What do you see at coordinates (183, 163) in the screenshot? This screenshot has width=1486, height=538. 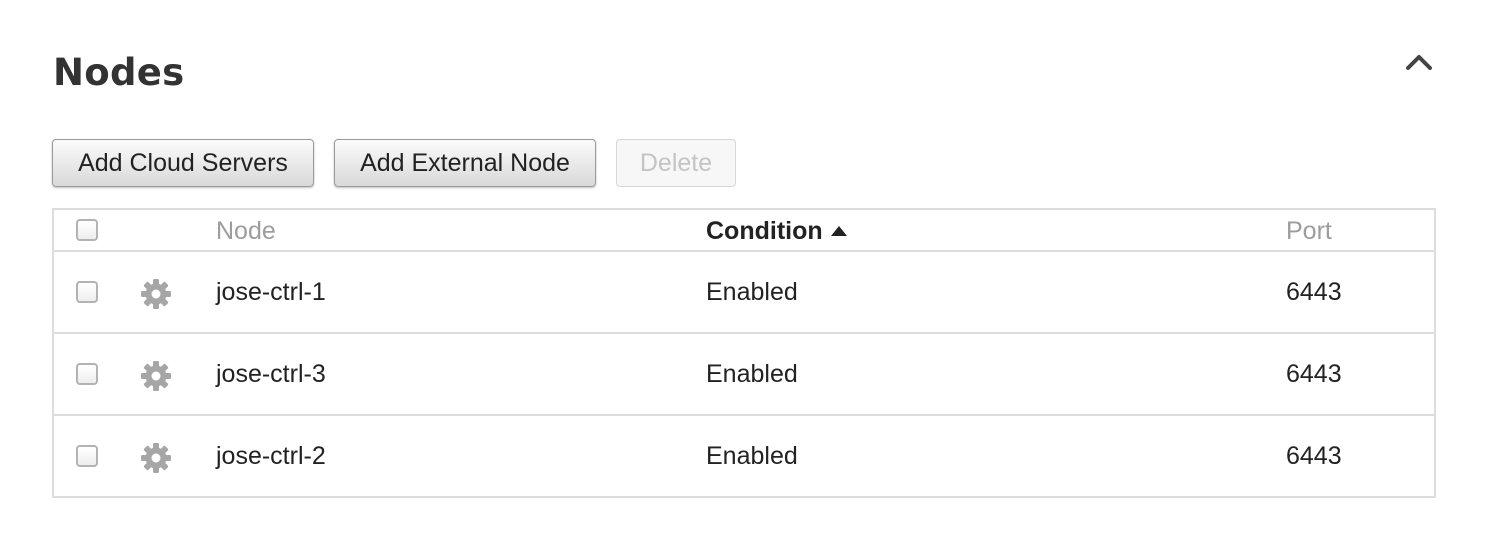 I see `add-cloud-servers-button: Add Cloud Servers` at bounding box center [183, 163].